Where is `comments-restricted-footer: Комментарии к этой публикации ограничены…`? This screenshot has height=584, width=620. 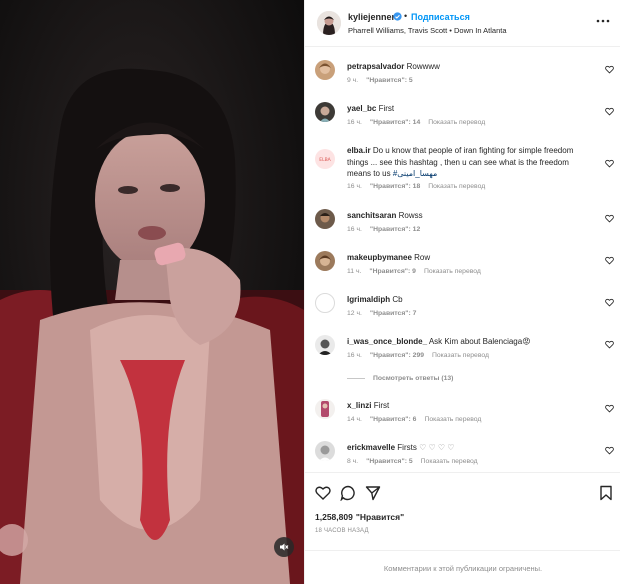
comments-restricted-footer: Комментарии к этой публикации ограничены… is located at coordinates (462, 567).